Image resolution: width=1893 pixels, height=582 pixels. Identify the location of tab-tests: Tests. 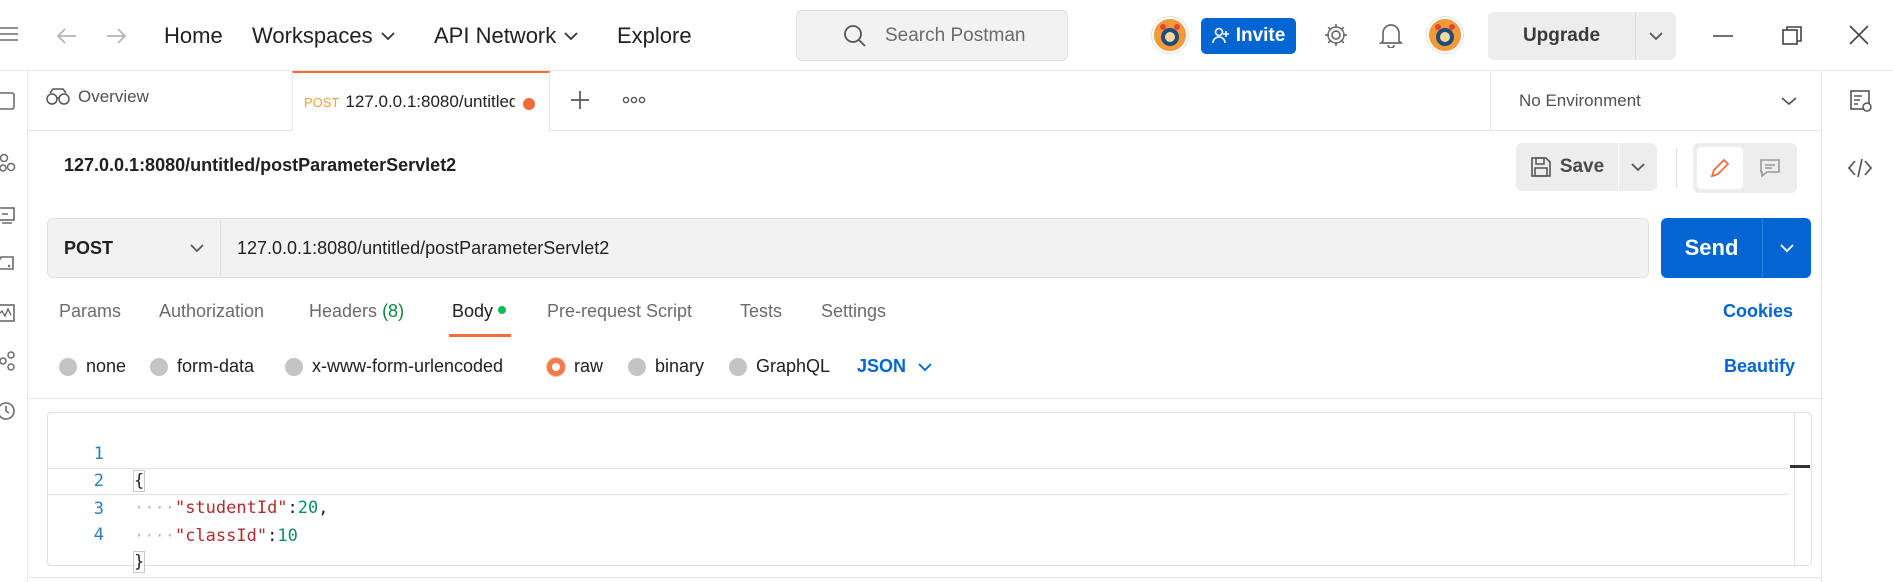
(761, 311).